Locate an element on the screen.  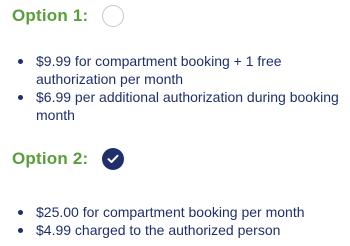
option-2-radio is located at coordinates (113, 159).